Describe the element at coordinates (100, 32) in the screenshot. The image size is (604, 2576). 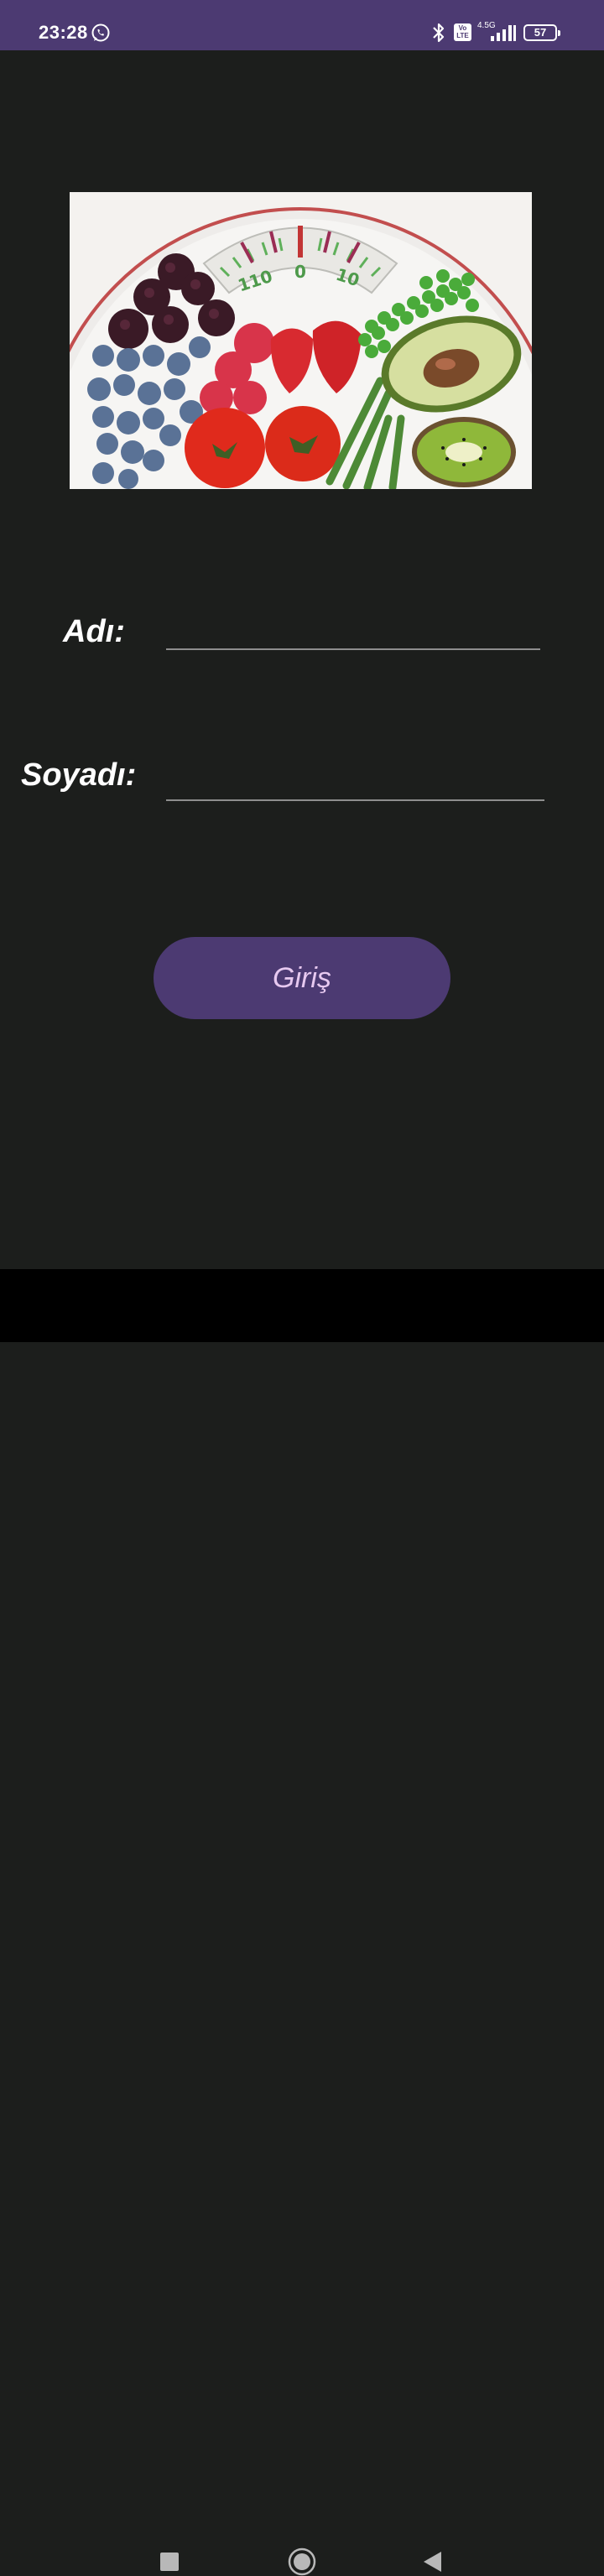
I see `whatsapp-icon` at that location.